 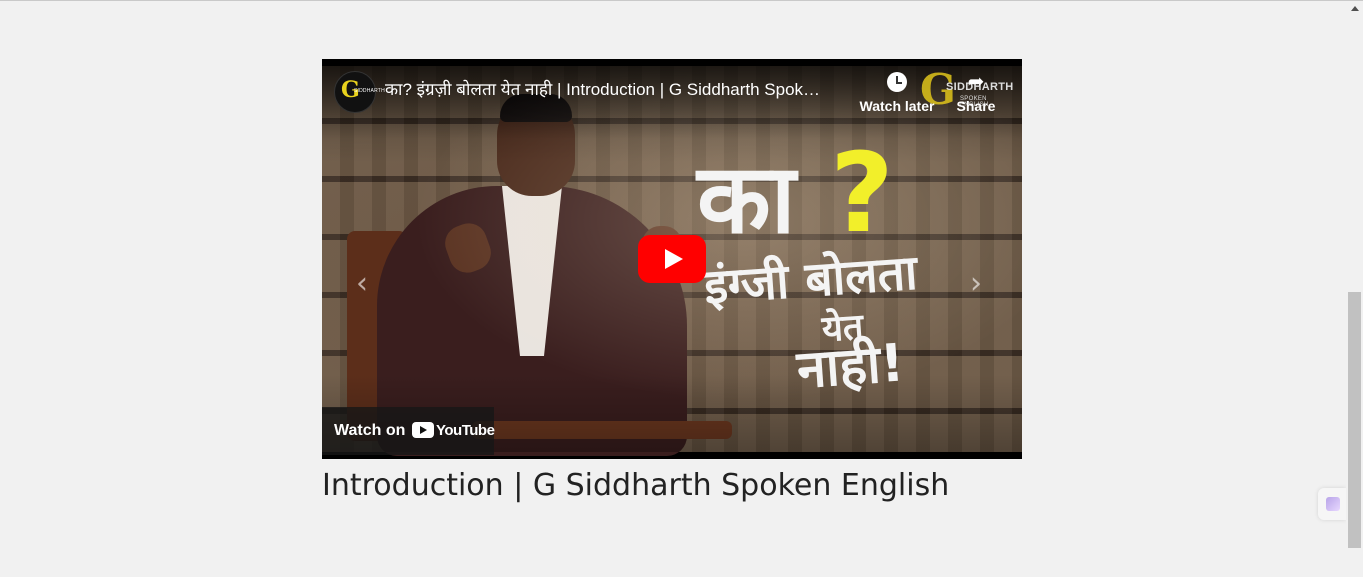 What do you see at coordinates (465, 430) in the screenshot?
I see `youtube-wordmark: YouTube` at bounding box center [465, 430].